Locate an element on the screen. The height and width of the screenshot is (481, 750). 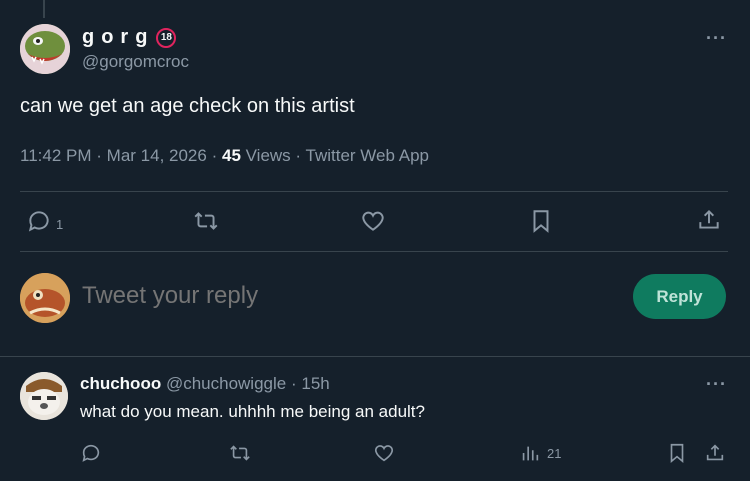
comment-like-button is located at coordinates (384, 453).